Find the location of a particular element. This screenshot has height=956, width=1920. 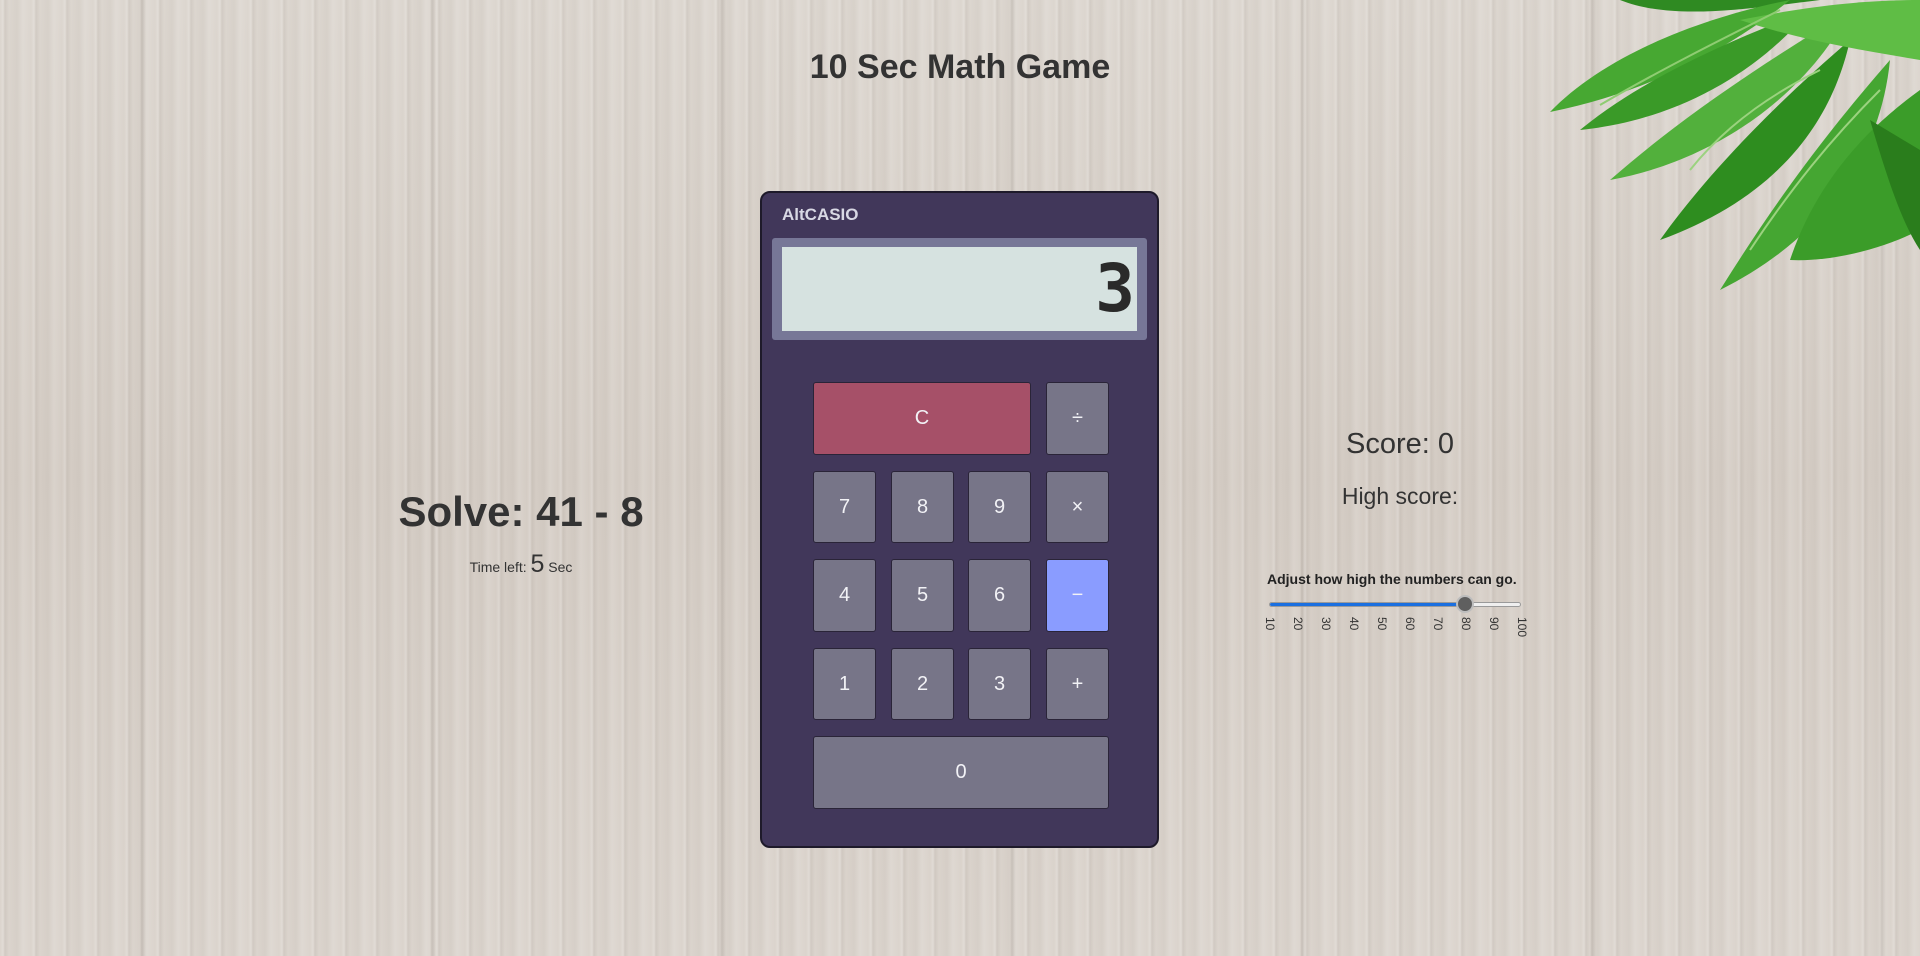

calculator-brand: AltCASIO is located at coordinates (820, 214).